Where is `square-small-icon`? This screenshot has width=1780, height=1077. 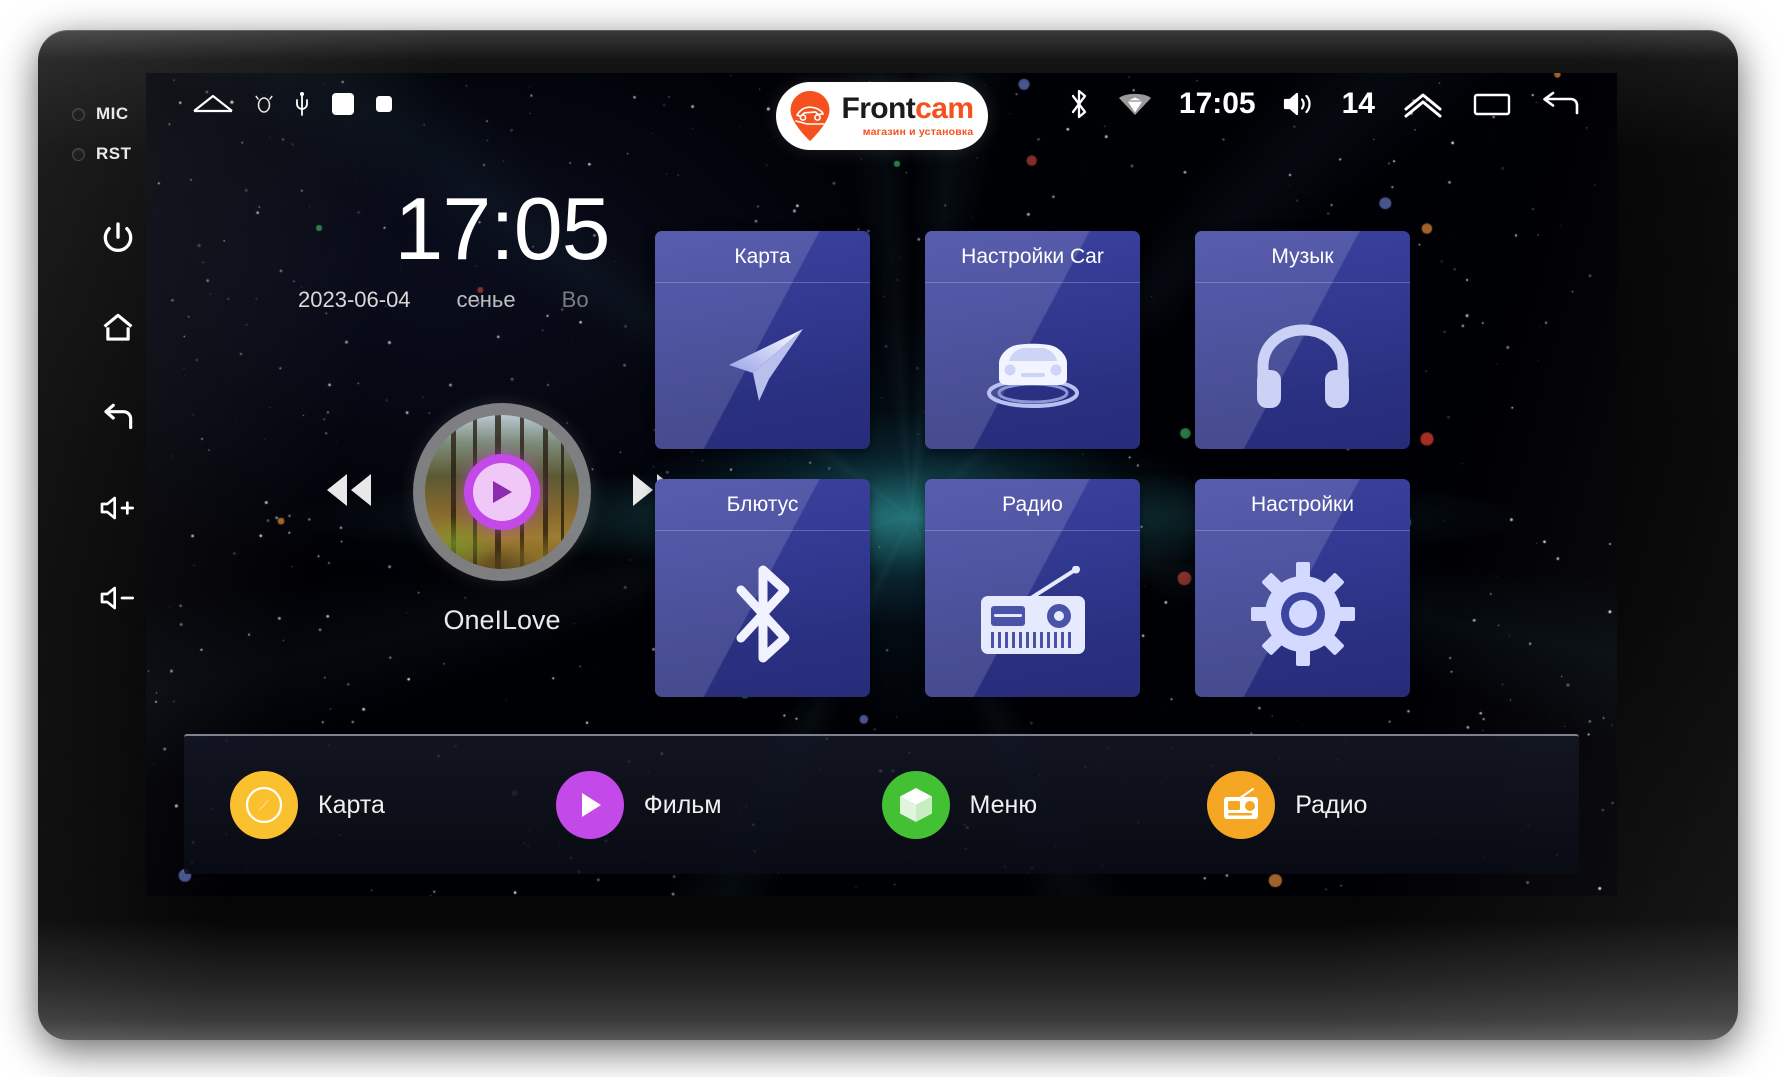
square-small-icon is located at coordinates (384, 104).